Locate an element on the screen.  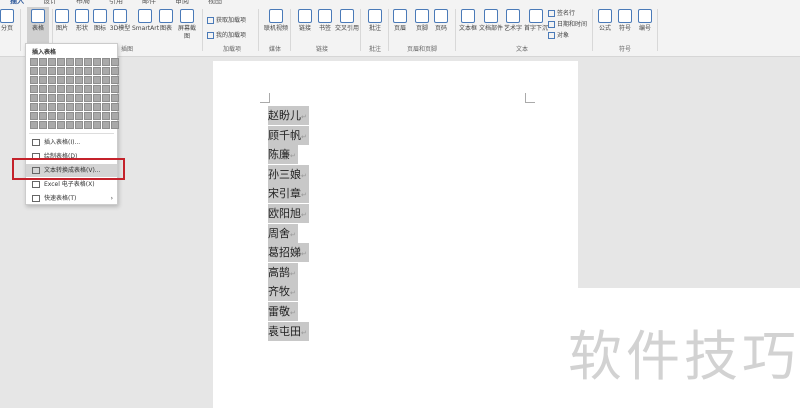
document-line: 陈廉↵ is located at coordinates (283, 155).